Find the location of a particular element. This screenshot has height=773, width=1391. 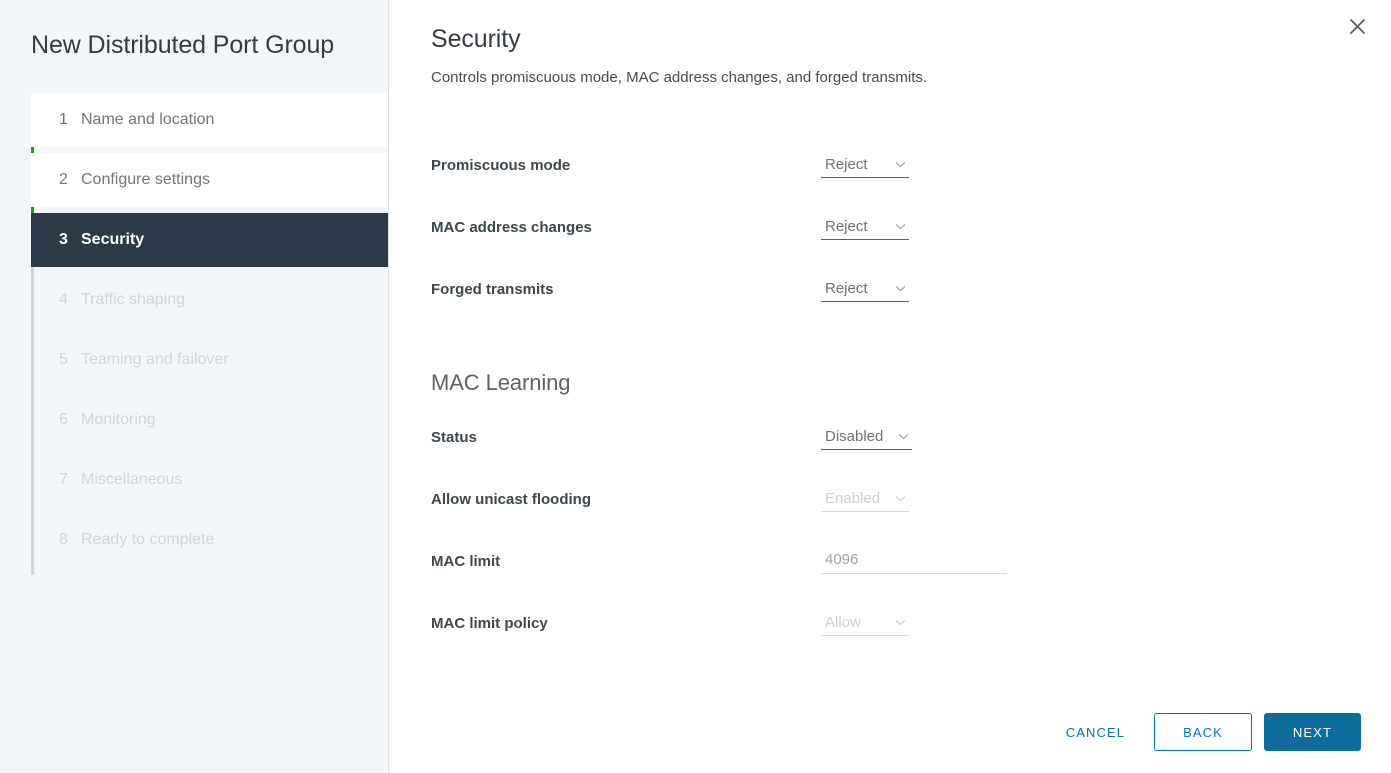

forged-transmits-value: Reject is located at coordinates (846, 288).